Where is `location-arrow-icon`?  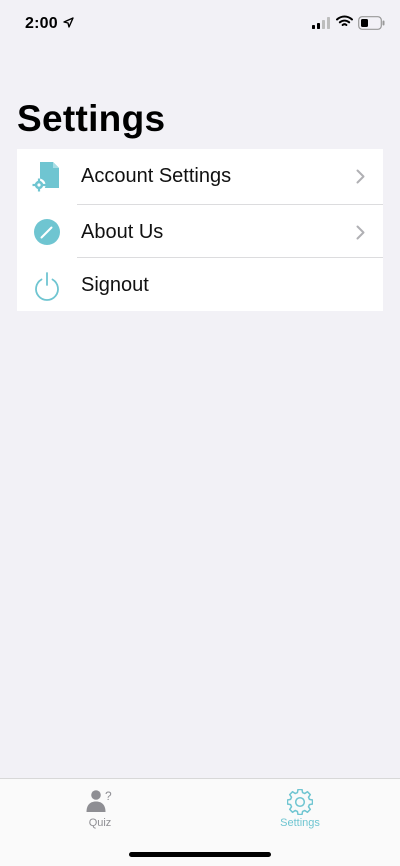 location-arrow-icon is located at coordinates (68, 22).